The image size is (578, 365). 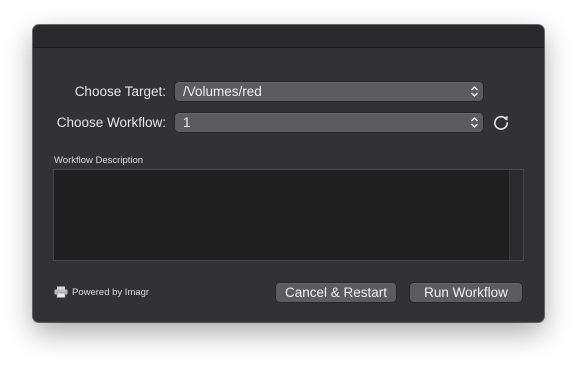 What do you see at coordinates (187, 122) in the screenshot?
I see `workflow-value: 1` at bounding box center [187, 122].